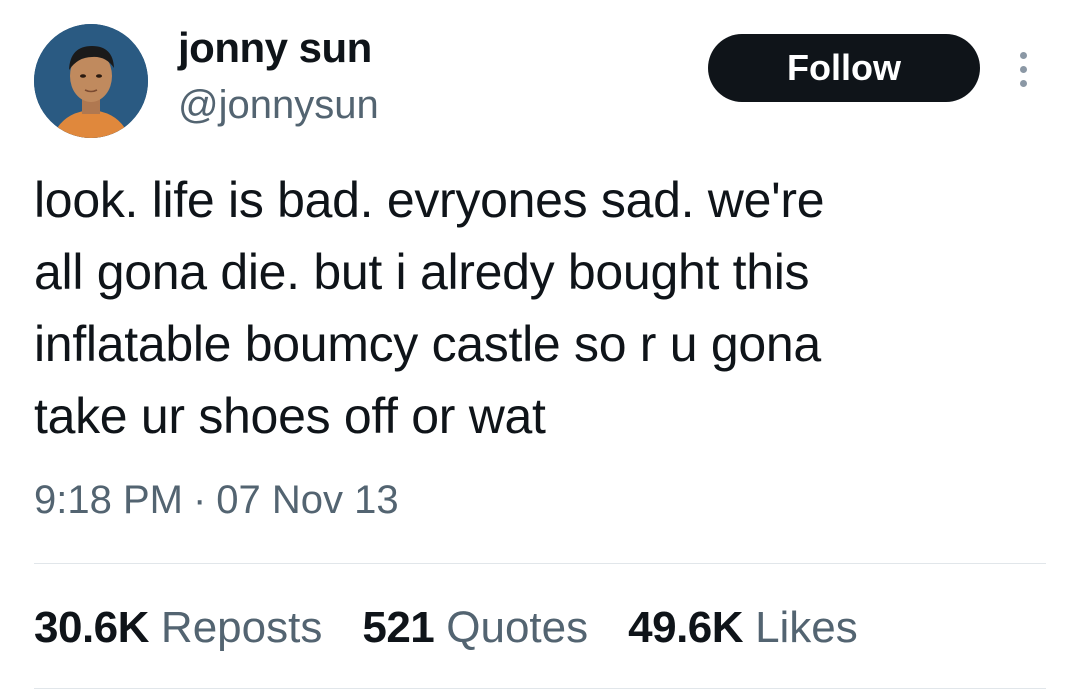 Image resolution: width=1080 pixels, height=696 pixels. Describe the element at coordinates (108, 500) in the screenshot. I see `tweet-time-link: 9:18 PM` at that location.